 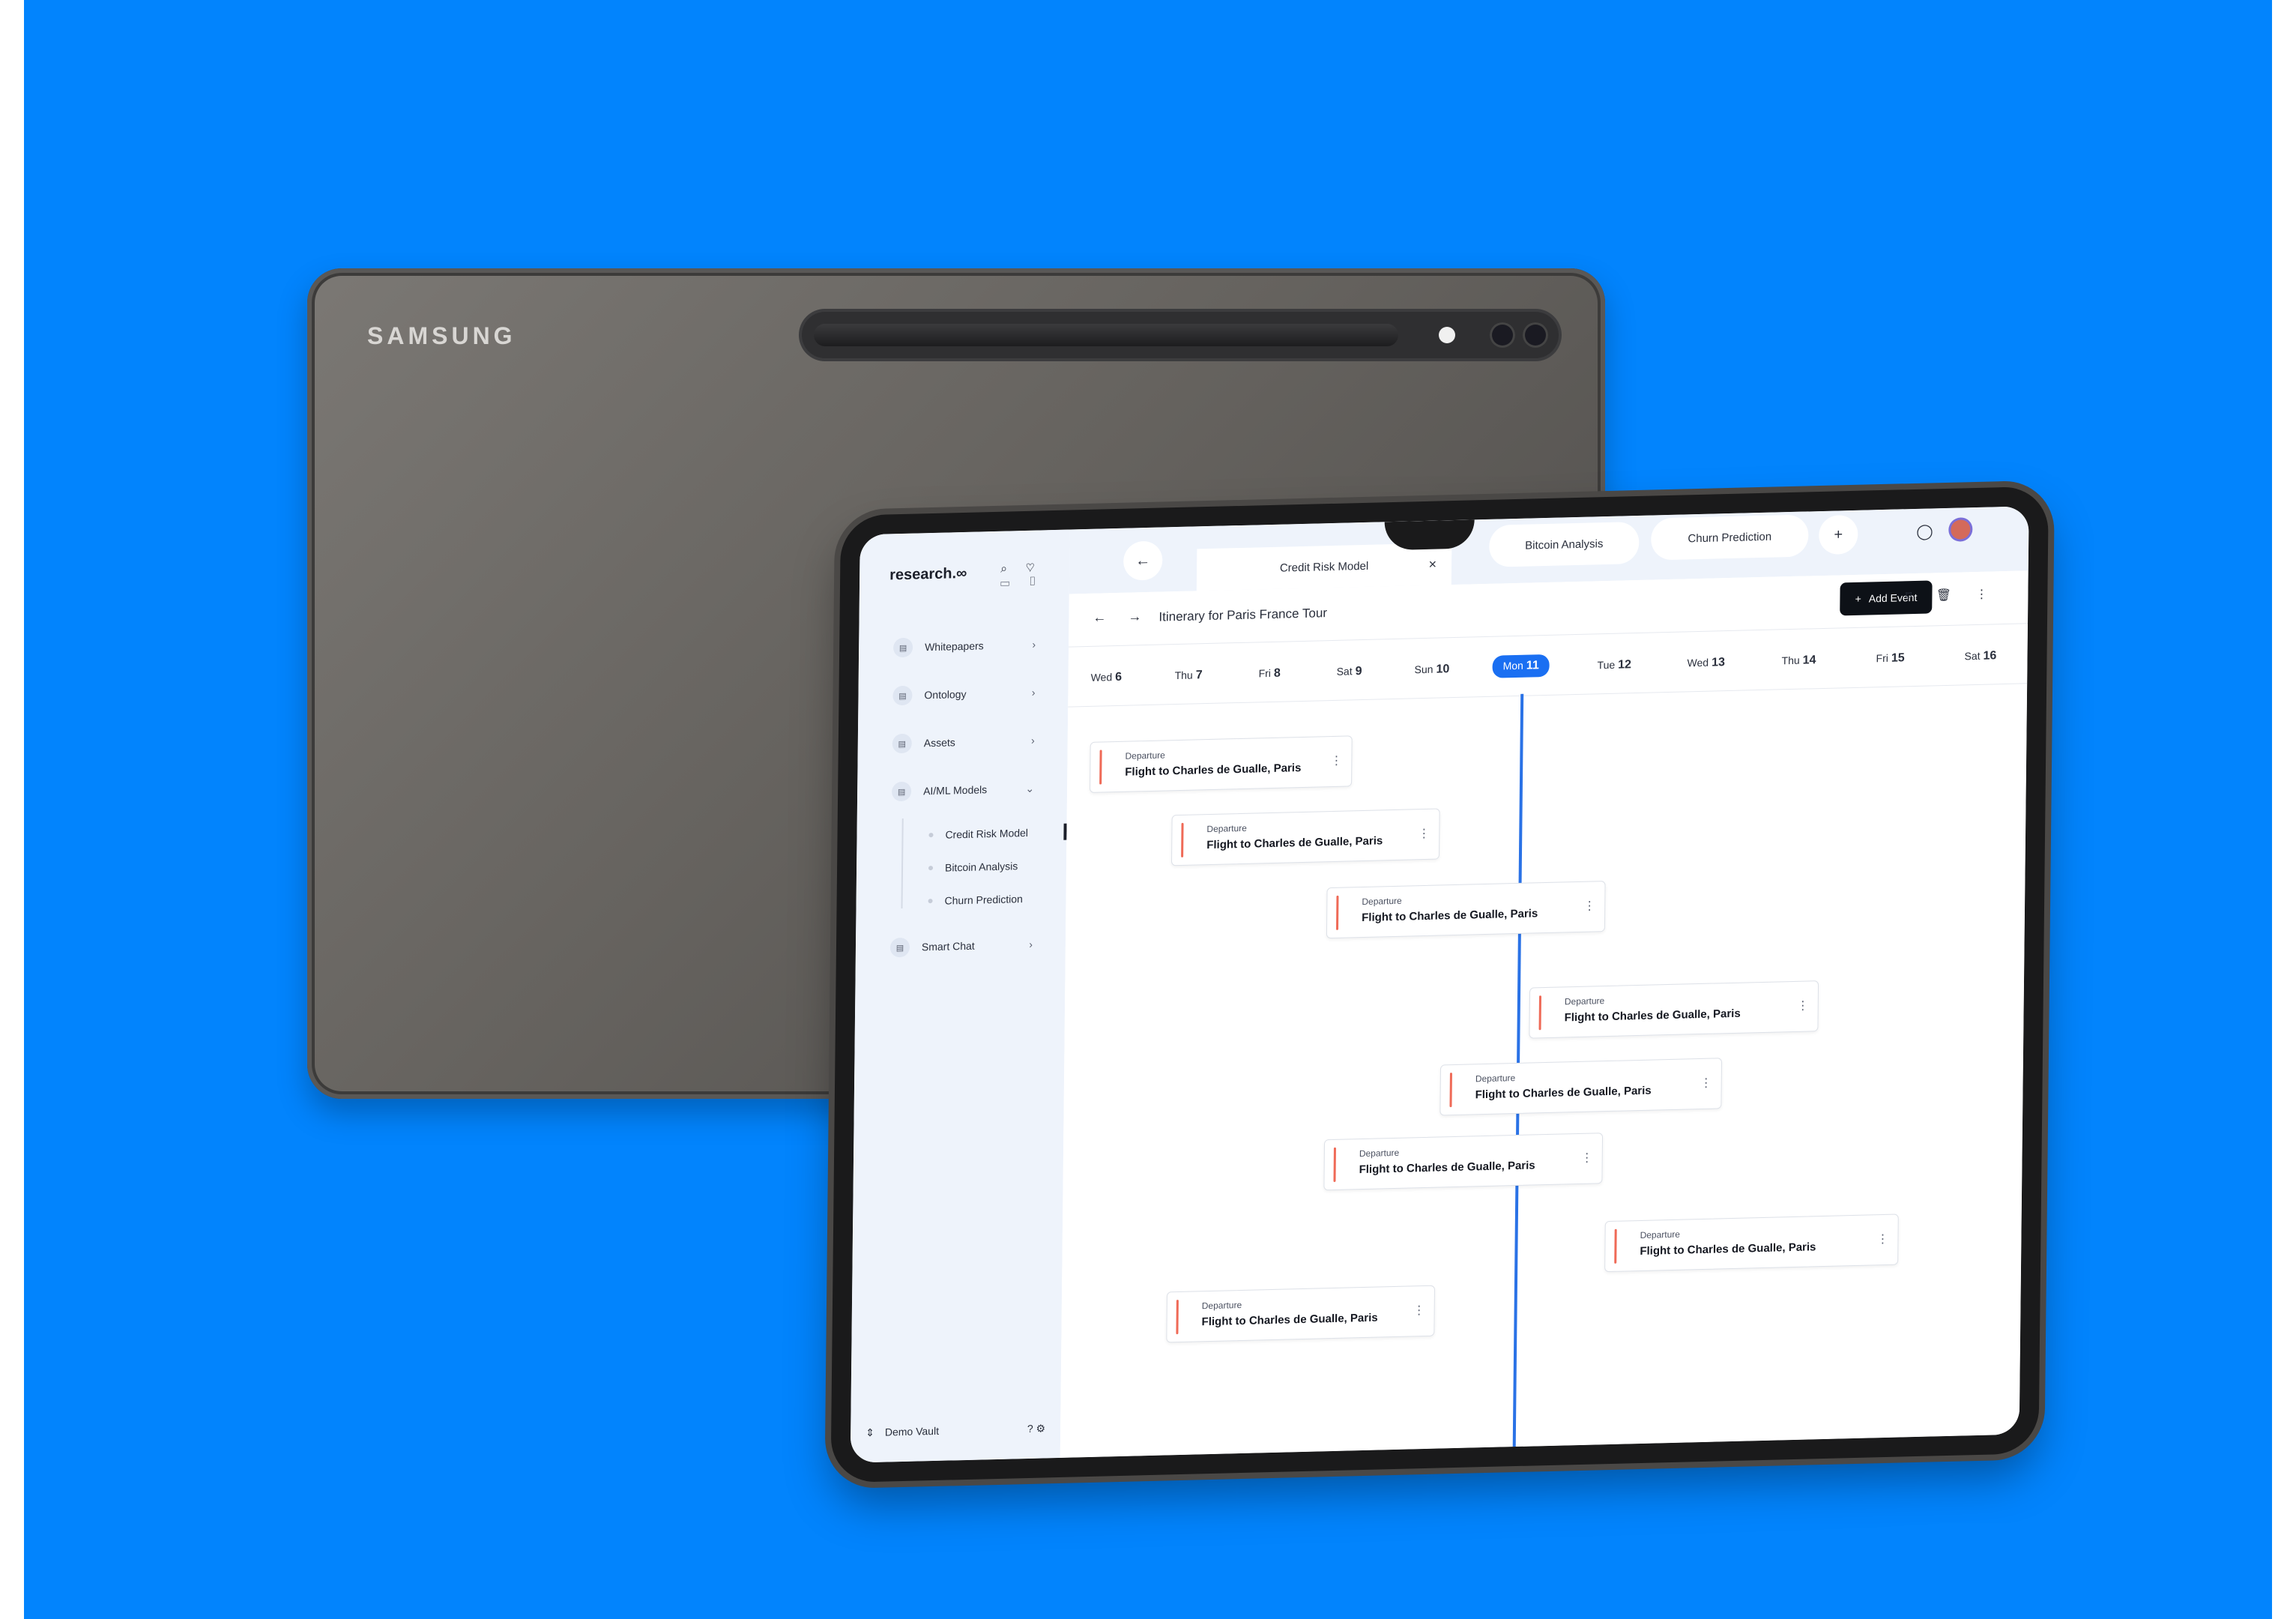 What do you see at coordinates (1119, 677) in the screenshot?
I see `day-number: 6` at bounding box center [1119, 677].